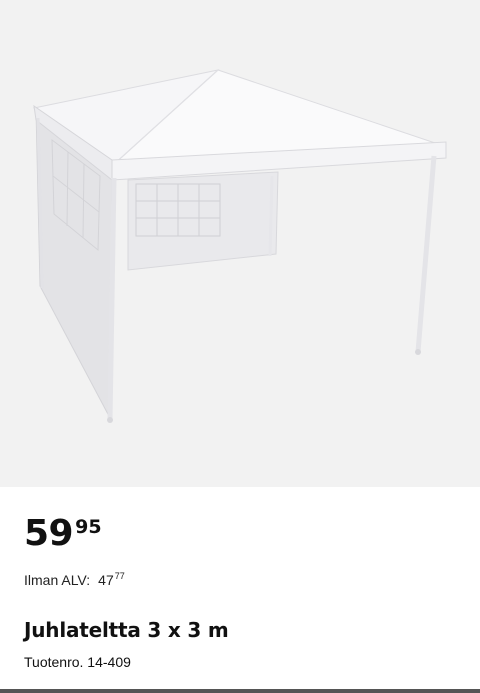  I want to click on vat-cents: 77, so click(119, 576).